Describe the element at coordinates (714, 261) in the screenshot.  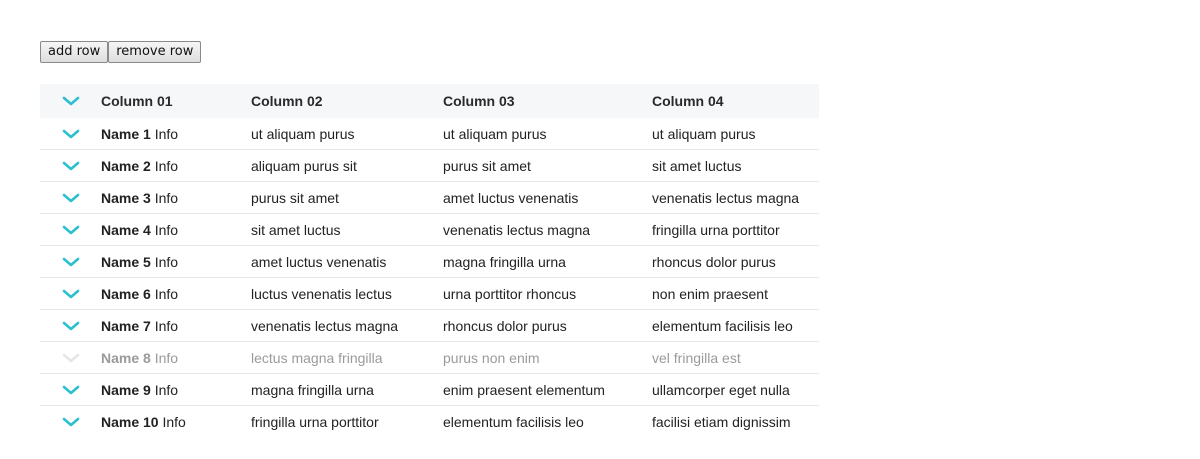
I see `row-cell-column-04: rhoncus dolor purus` at that location.